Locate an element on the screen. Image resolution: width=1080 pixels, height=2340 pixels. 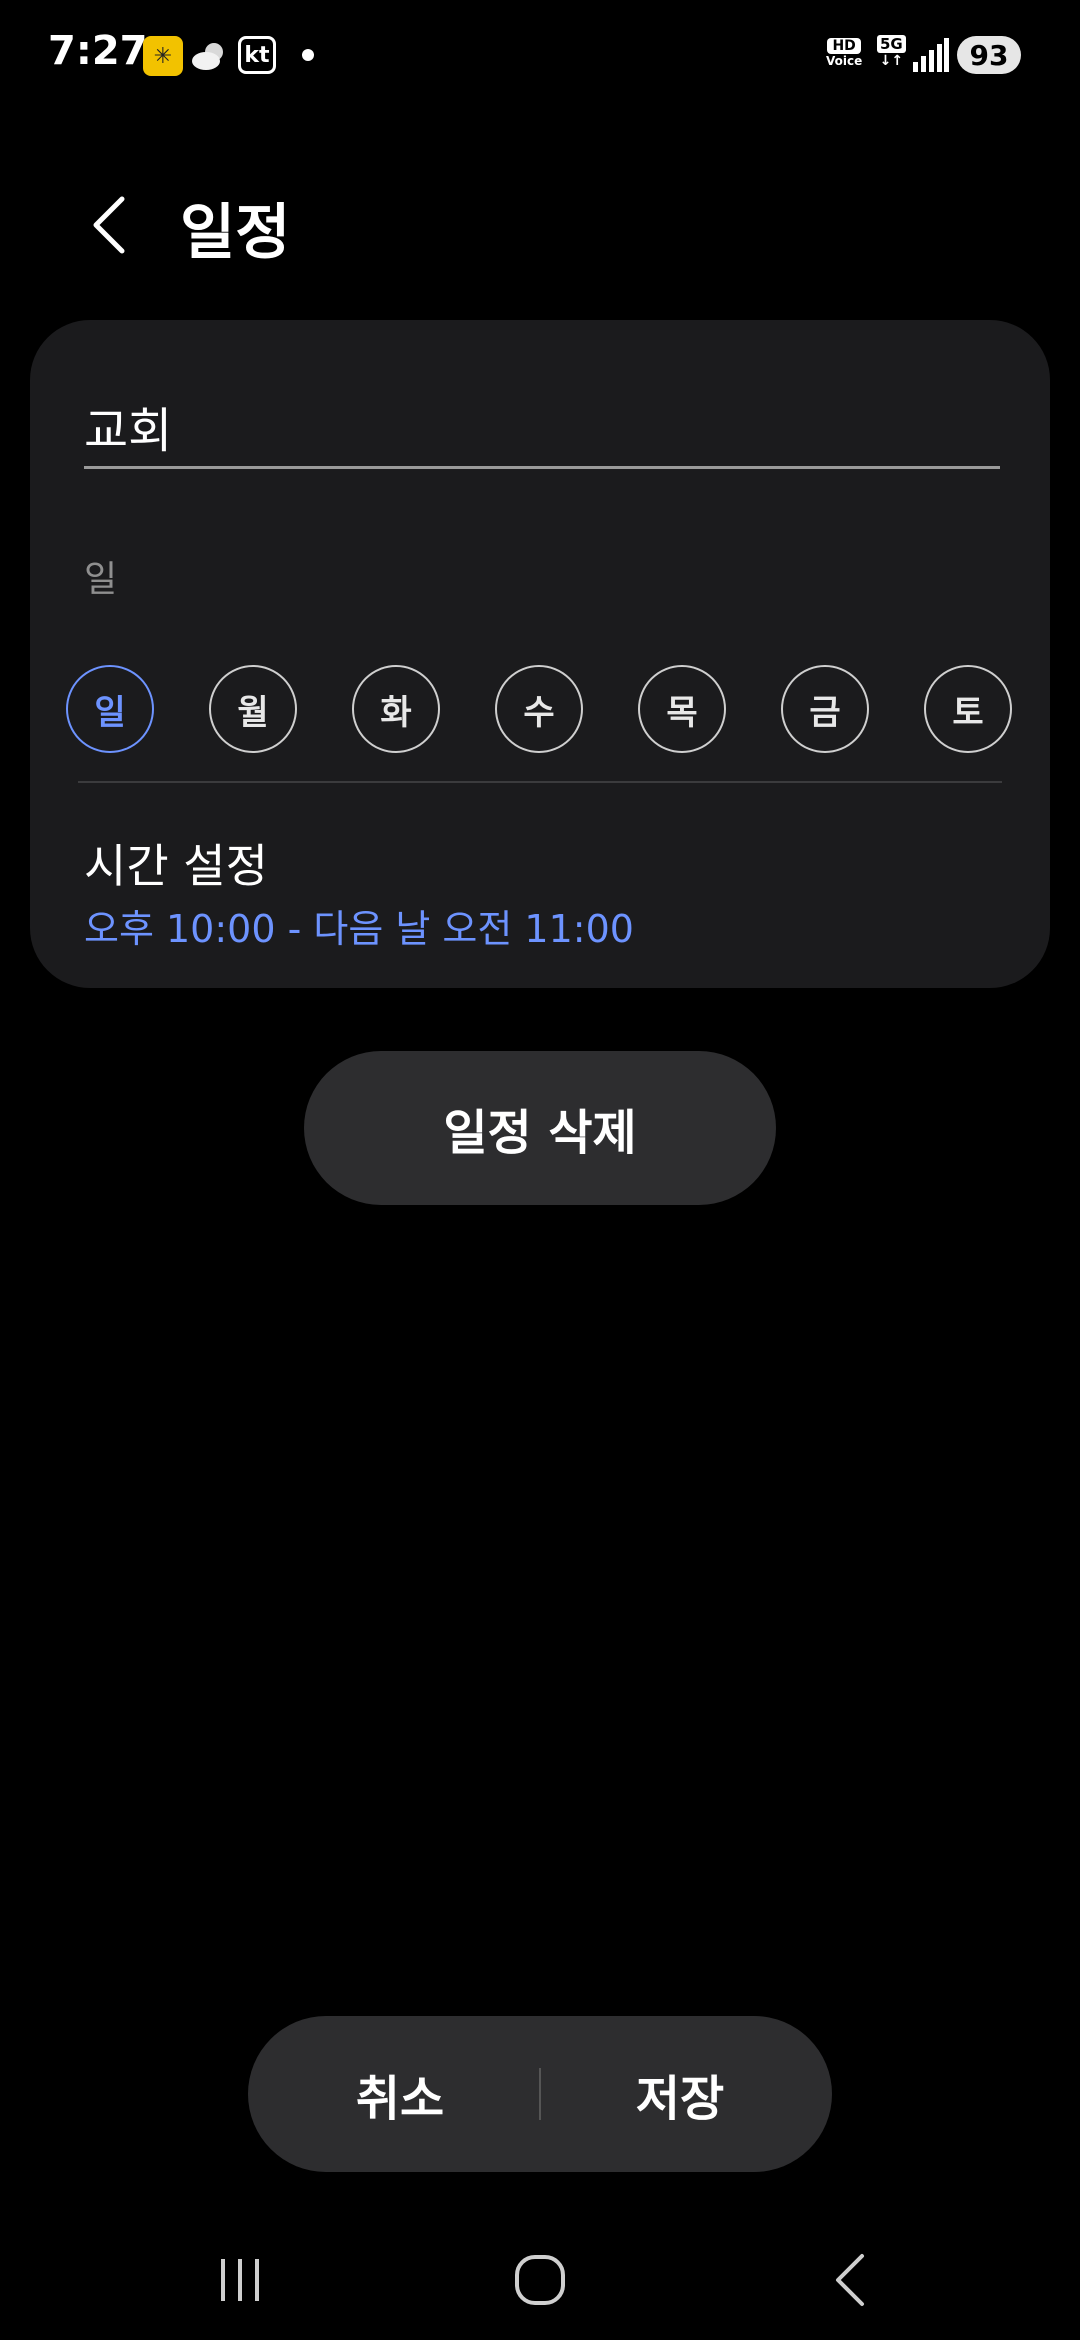
weather-icon is located at coordinates (210, 58).